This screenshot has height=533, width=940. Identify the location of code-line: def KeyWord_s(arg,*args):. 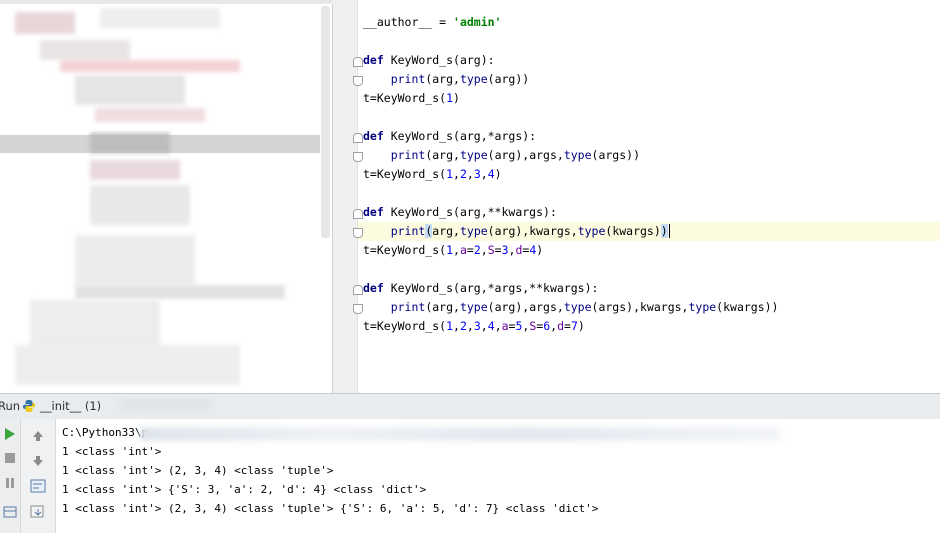
(449, 136).